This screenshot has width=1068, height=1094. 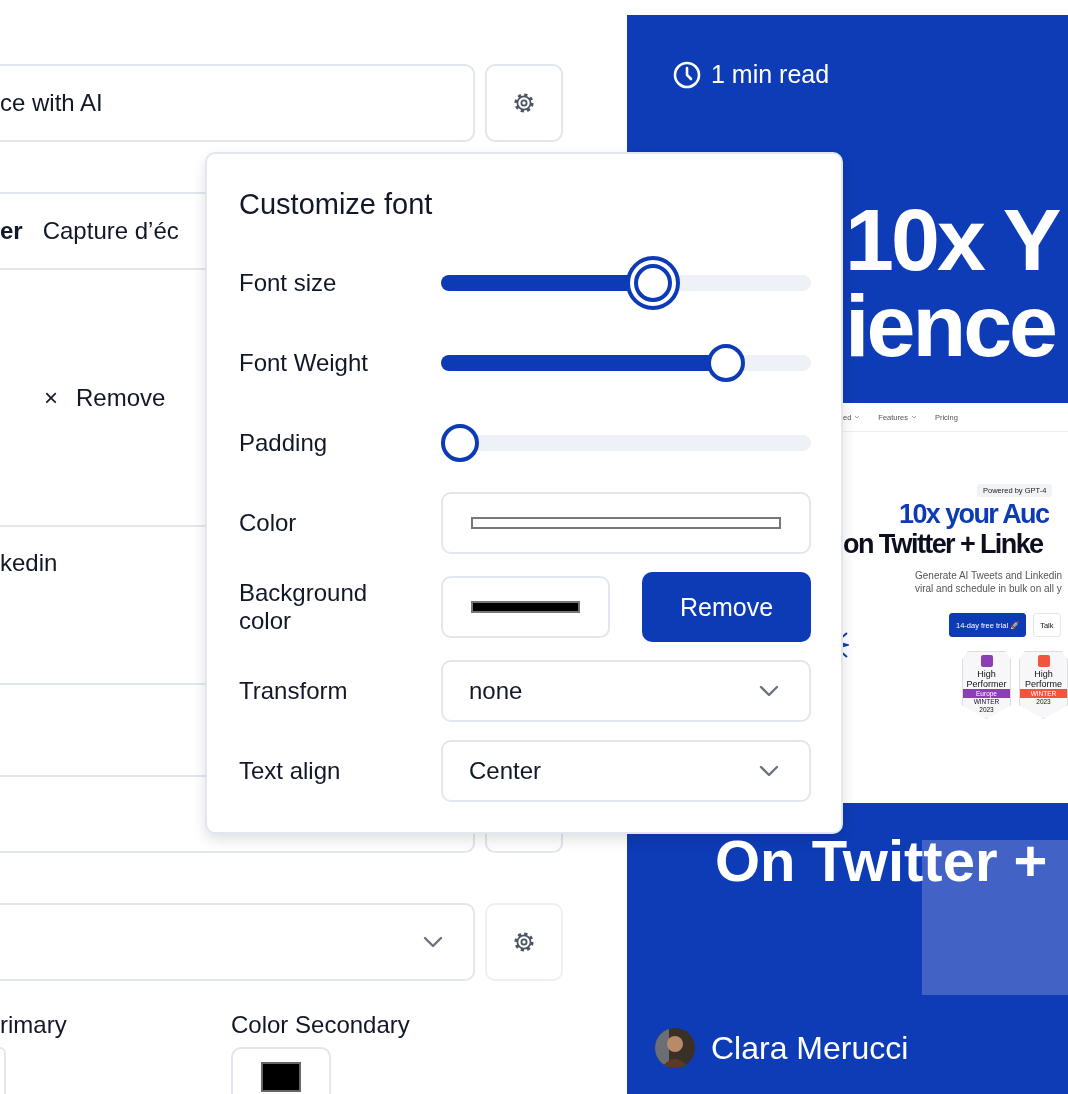 What do you see at coordinates (974, 514) in the screenshot?
I see `headline-text: 10x your Auc` at bounding box center [974, 514].